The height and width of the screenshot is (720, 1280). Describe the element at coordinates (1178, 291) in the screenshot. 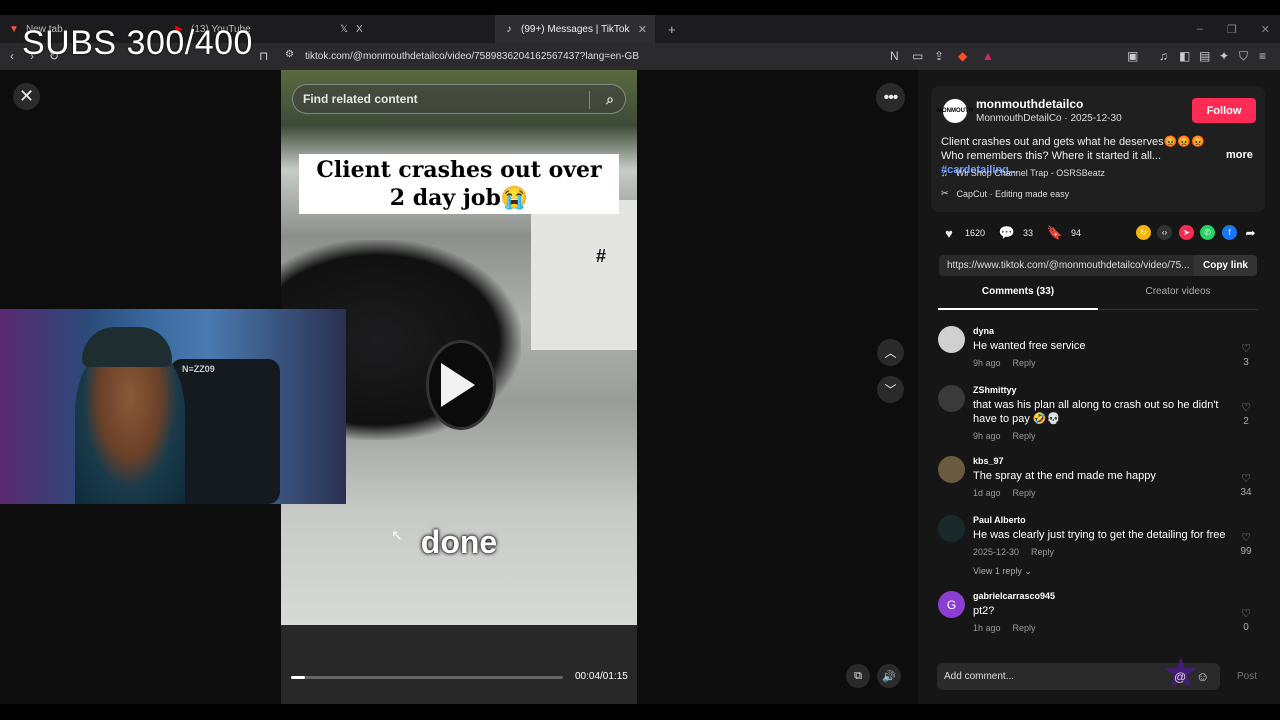

I see `tab-creator-videos: Creator videos` at that location.